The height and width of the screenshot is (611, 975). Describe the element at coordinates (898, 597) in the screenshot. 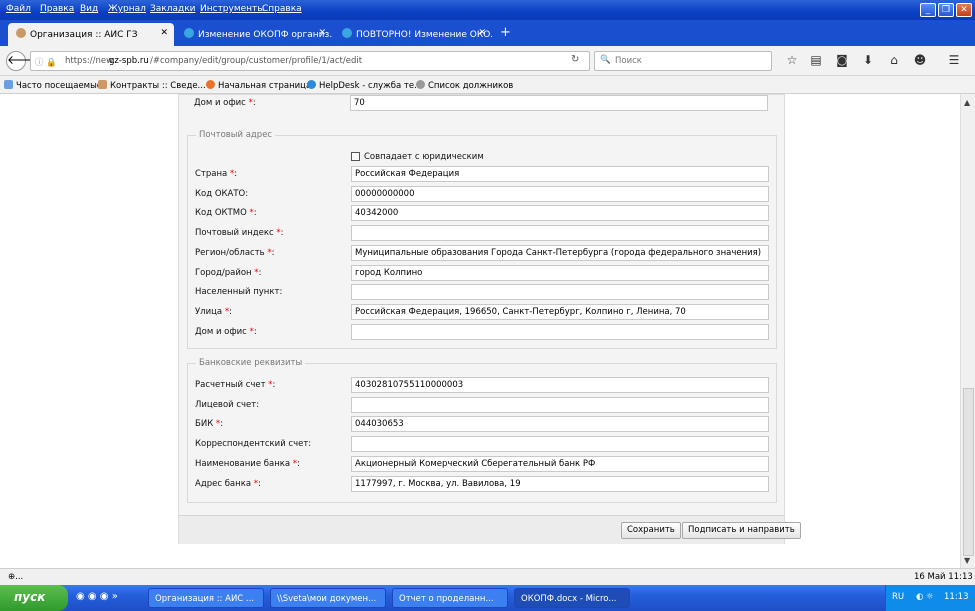

I see `language-indicator: RU` at that location.